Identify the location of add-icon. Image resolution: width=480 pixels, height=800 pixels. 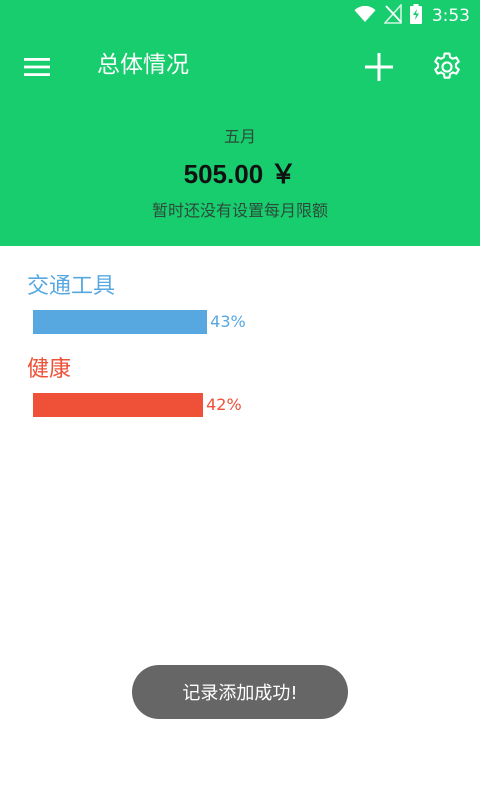
(379, 70).